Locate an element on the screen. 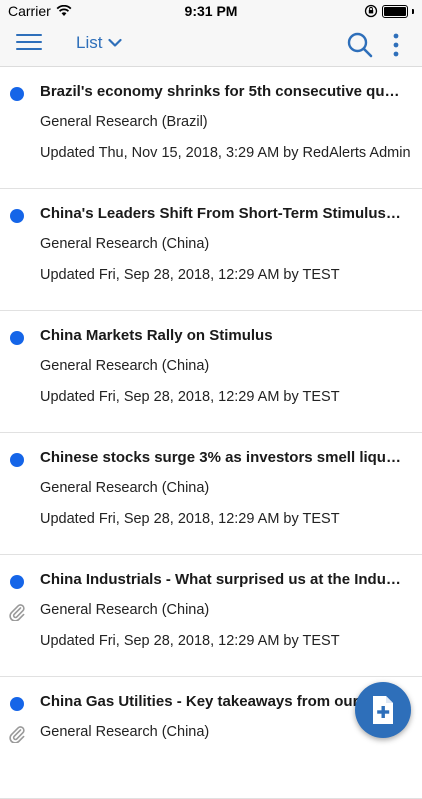  orientation-lock-icon is located at coordinates (371, 11).